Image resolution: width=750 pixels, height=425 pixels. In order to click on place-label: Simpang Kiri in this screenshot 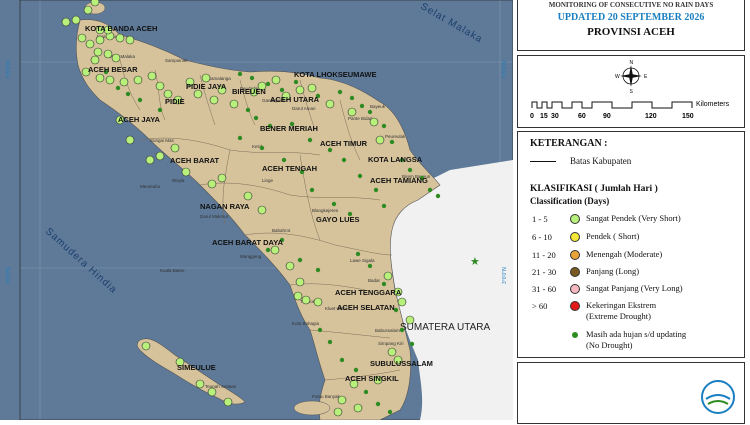, I will do `click(391, 343)`.